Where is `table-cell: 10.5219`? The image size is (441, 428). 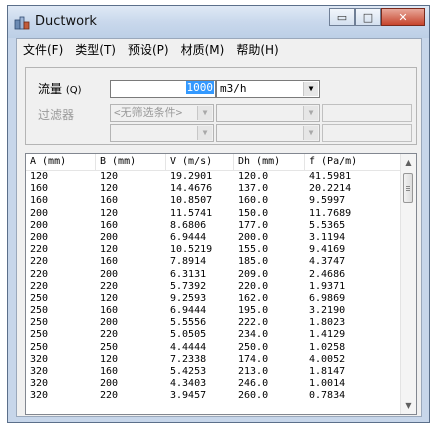 table-cell: 10.5219 is located at coordinates (191, 250).